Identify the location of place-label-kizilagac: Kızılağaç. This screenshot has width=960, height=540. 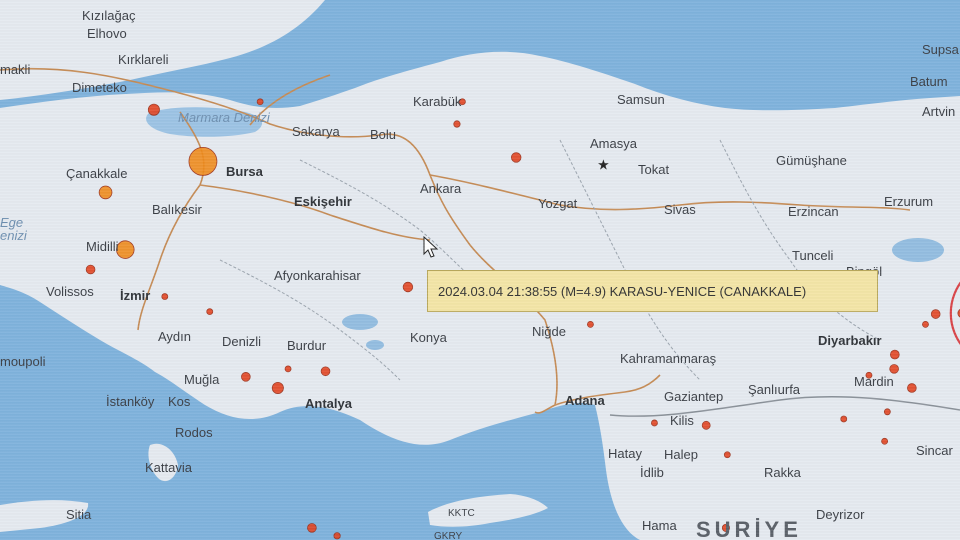
(109, 15).